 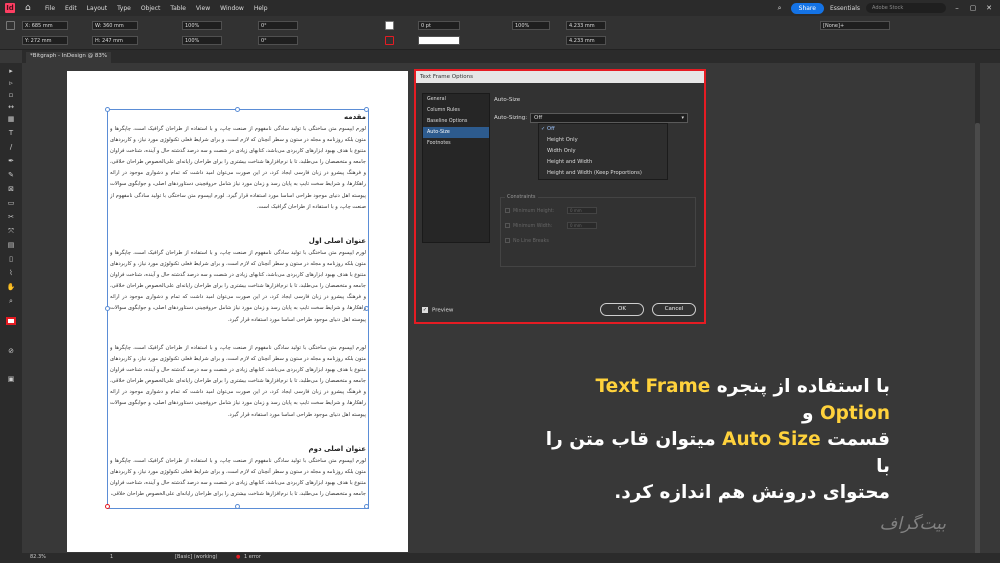 What do you see at coordinates (196, 557) in the screenshot?
I see `preflight-profile: [Basic] (working)` at bounding box center [196, 557].